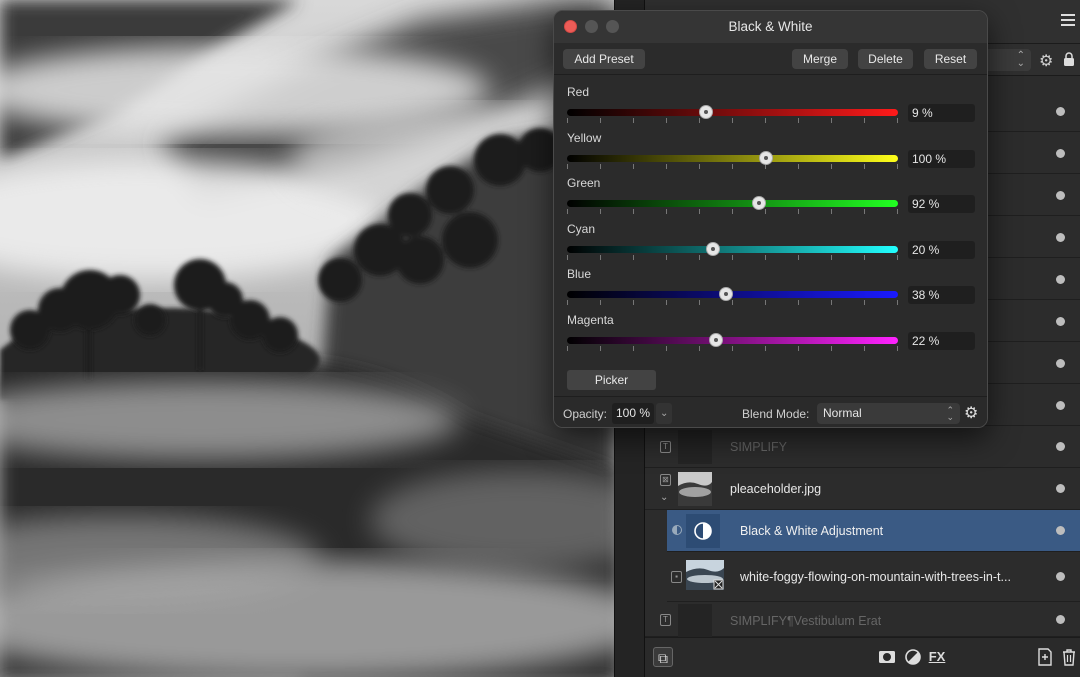  I want to click on blend-mode-select: Normal ⌃ ⌄, so click(888, 413).